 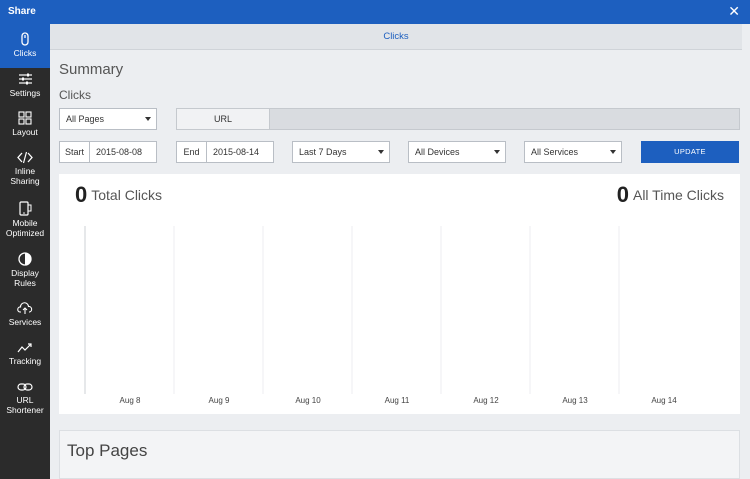 I want to click on x-tick-label: Aug 11, so click(x=397, y=400).